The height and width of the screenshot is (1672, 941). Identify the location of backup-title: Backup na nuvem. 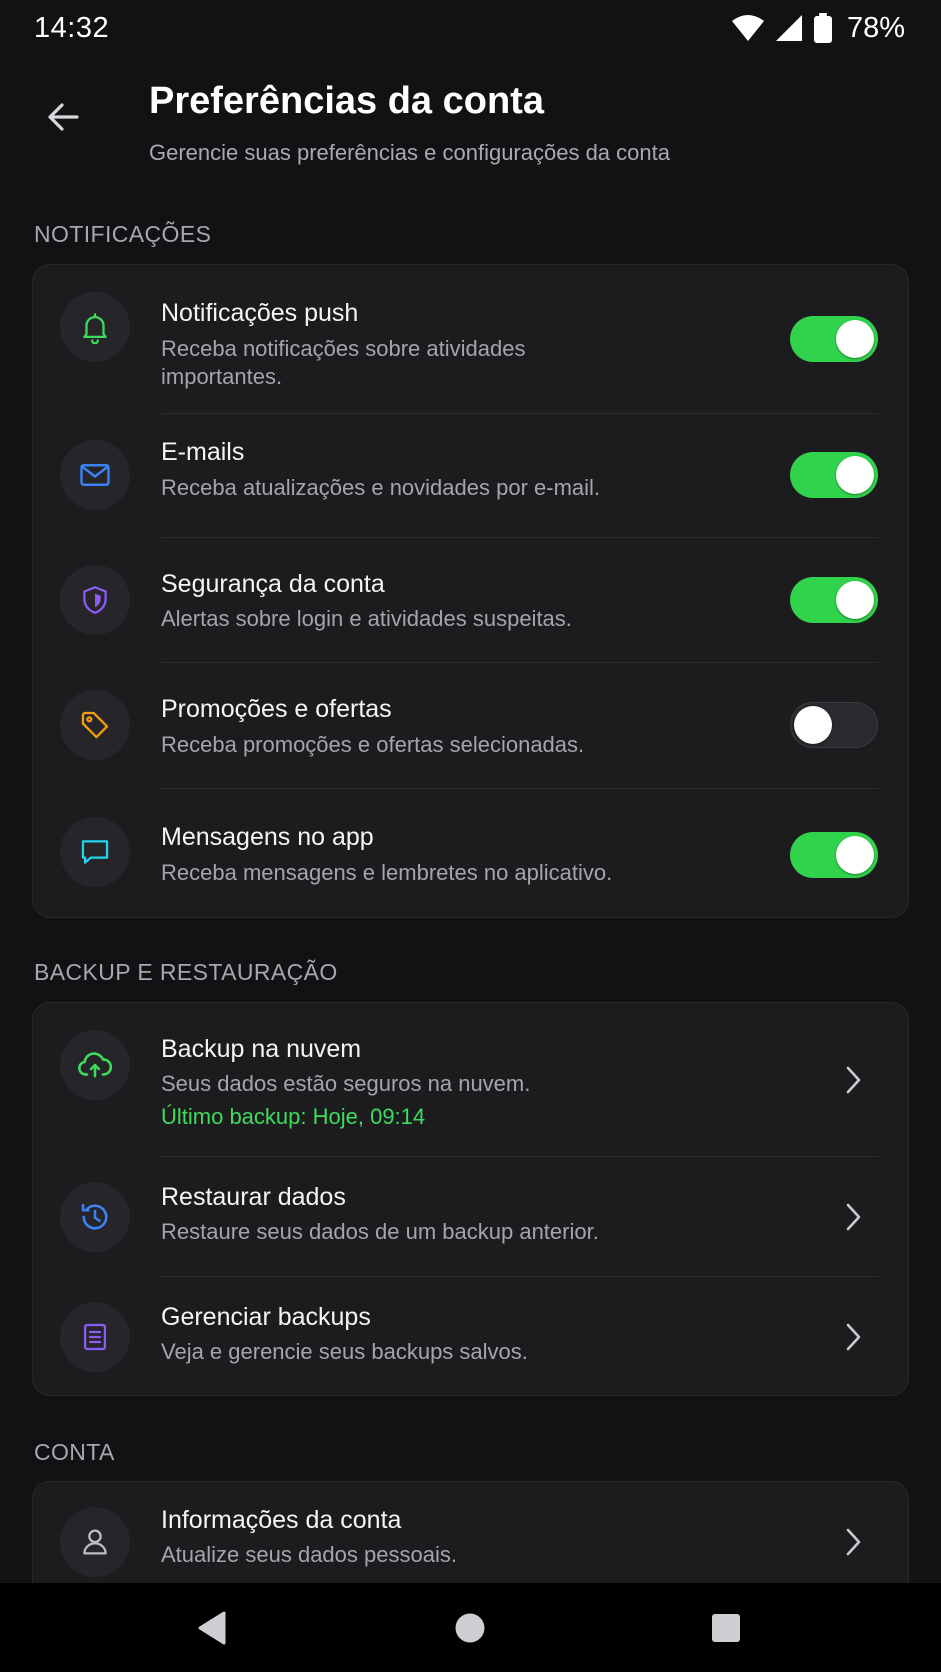
(261, 1049).